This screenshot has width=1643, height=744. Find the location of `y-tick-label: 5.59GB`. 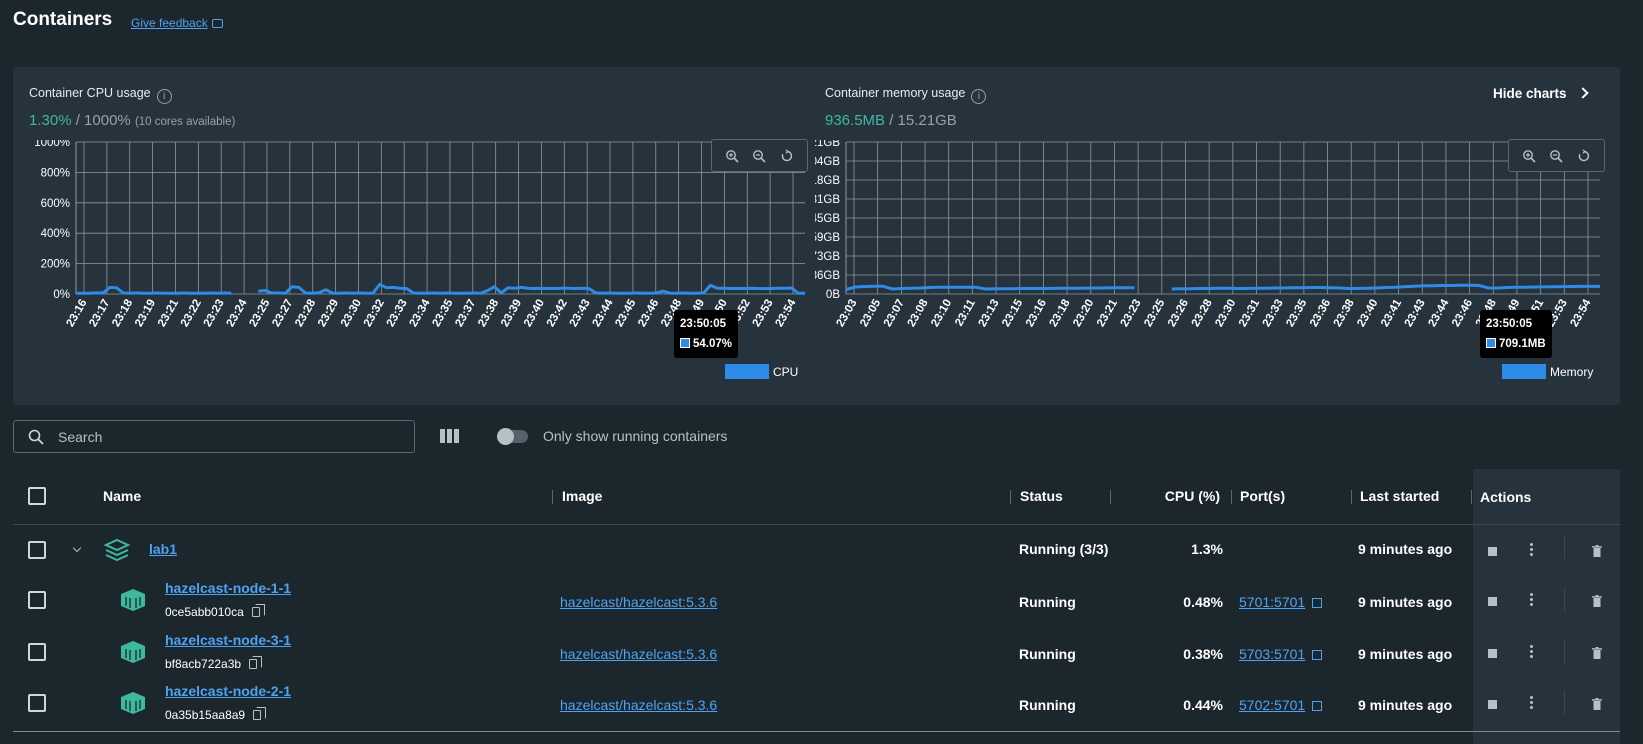

y-tick-label: 5.59GB is located at coordinates (827, 238).